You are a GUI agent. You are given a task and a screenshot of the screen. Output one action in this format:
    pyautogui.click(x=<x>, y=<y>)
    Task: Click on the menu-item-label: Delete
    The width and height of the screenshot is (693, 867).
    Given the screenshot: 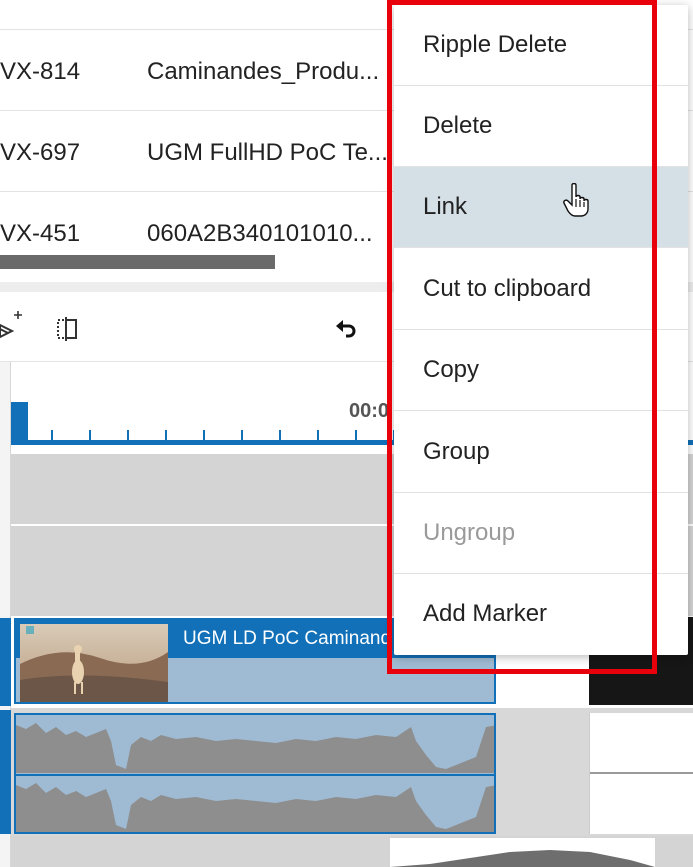 What is the action you would take?
    pyautogui.click(x=458, y=125)
    